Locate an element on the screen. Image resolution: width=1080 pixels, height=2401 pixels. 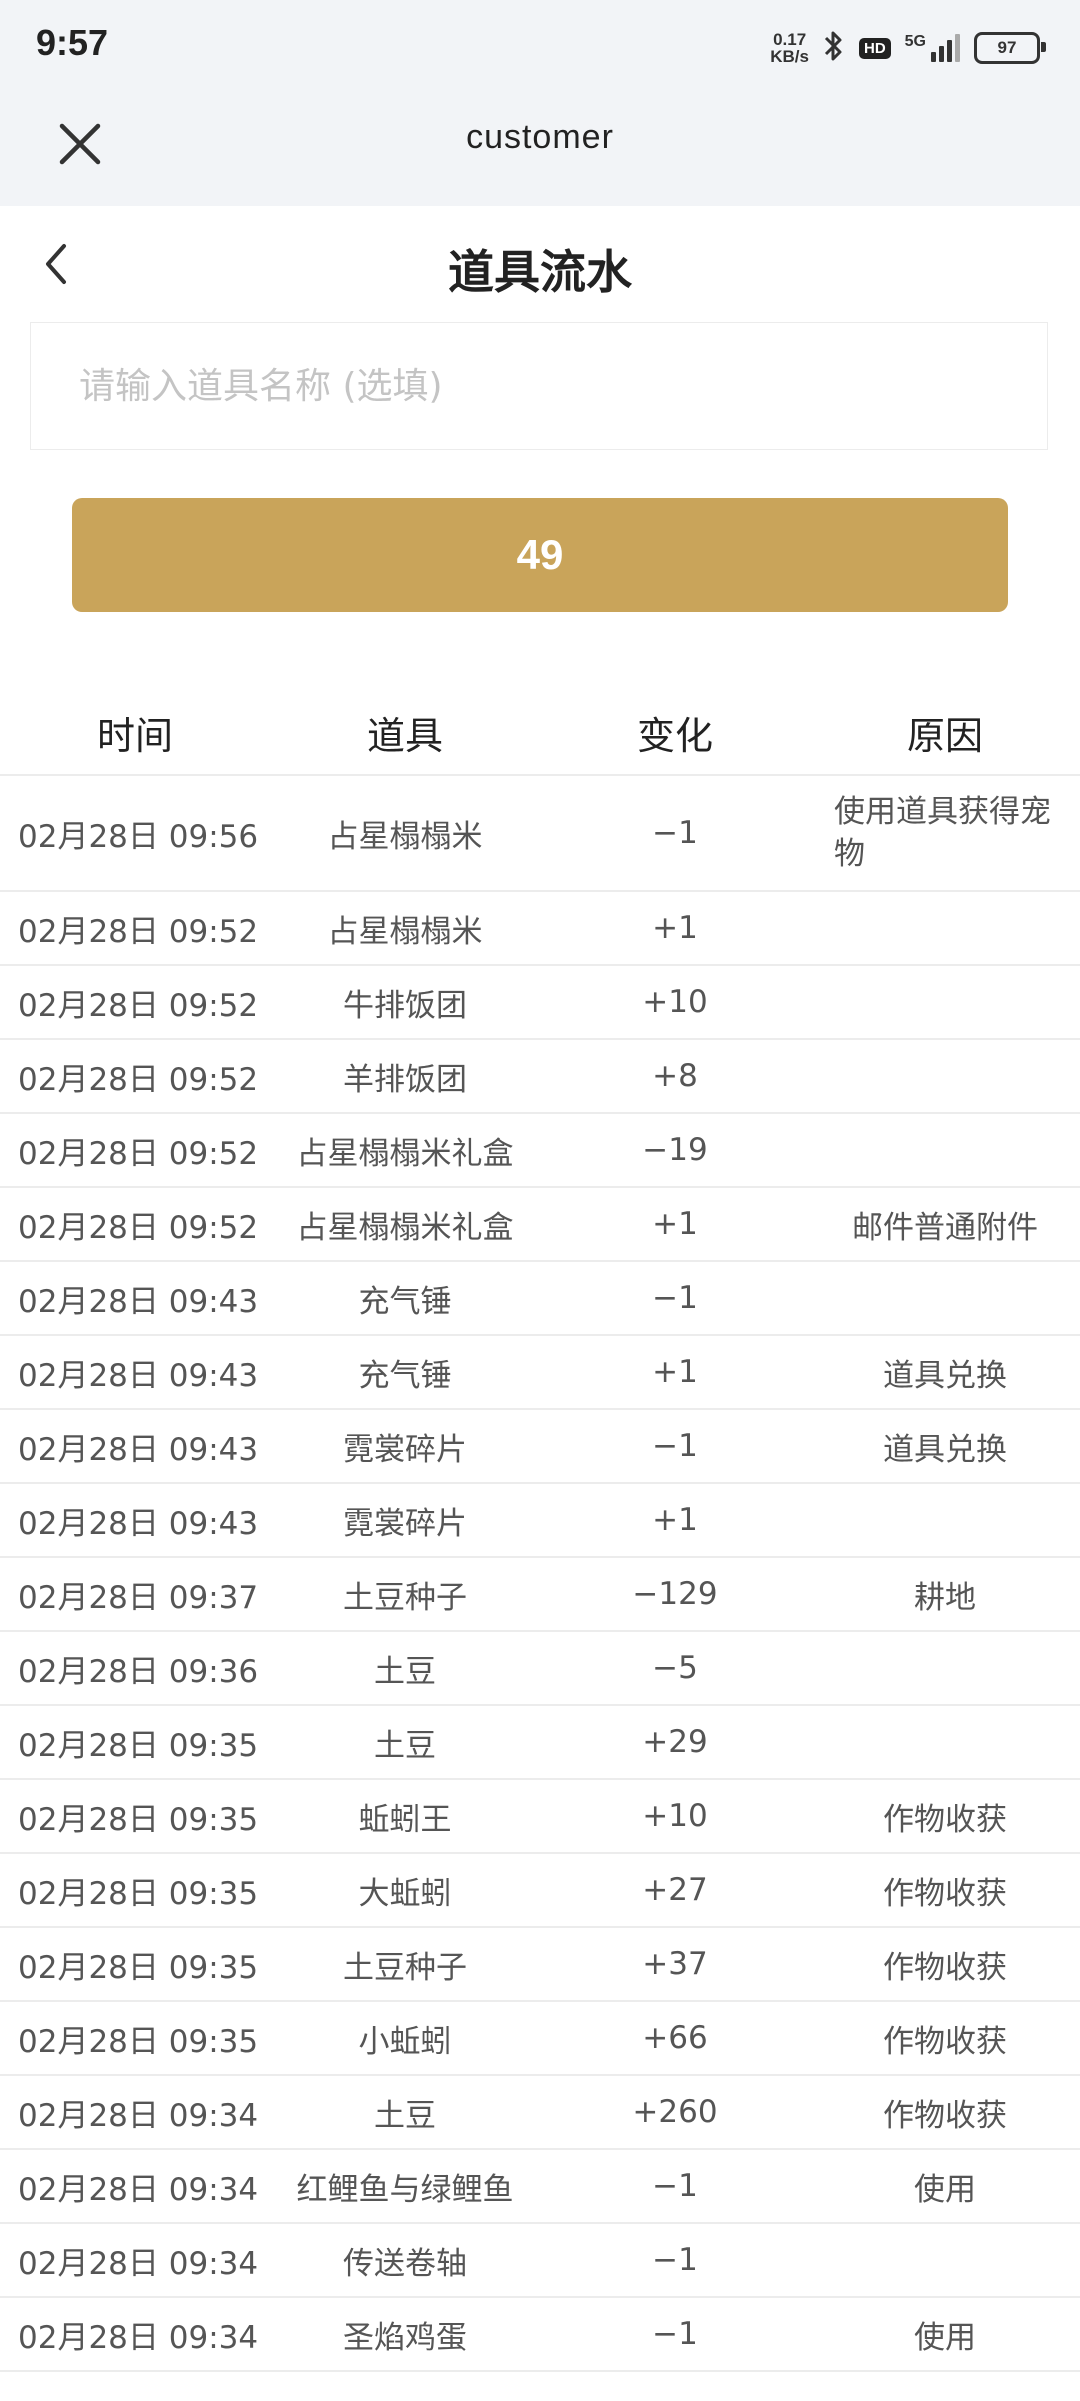
header-time: 时间 is located at coordinates (134, 735).